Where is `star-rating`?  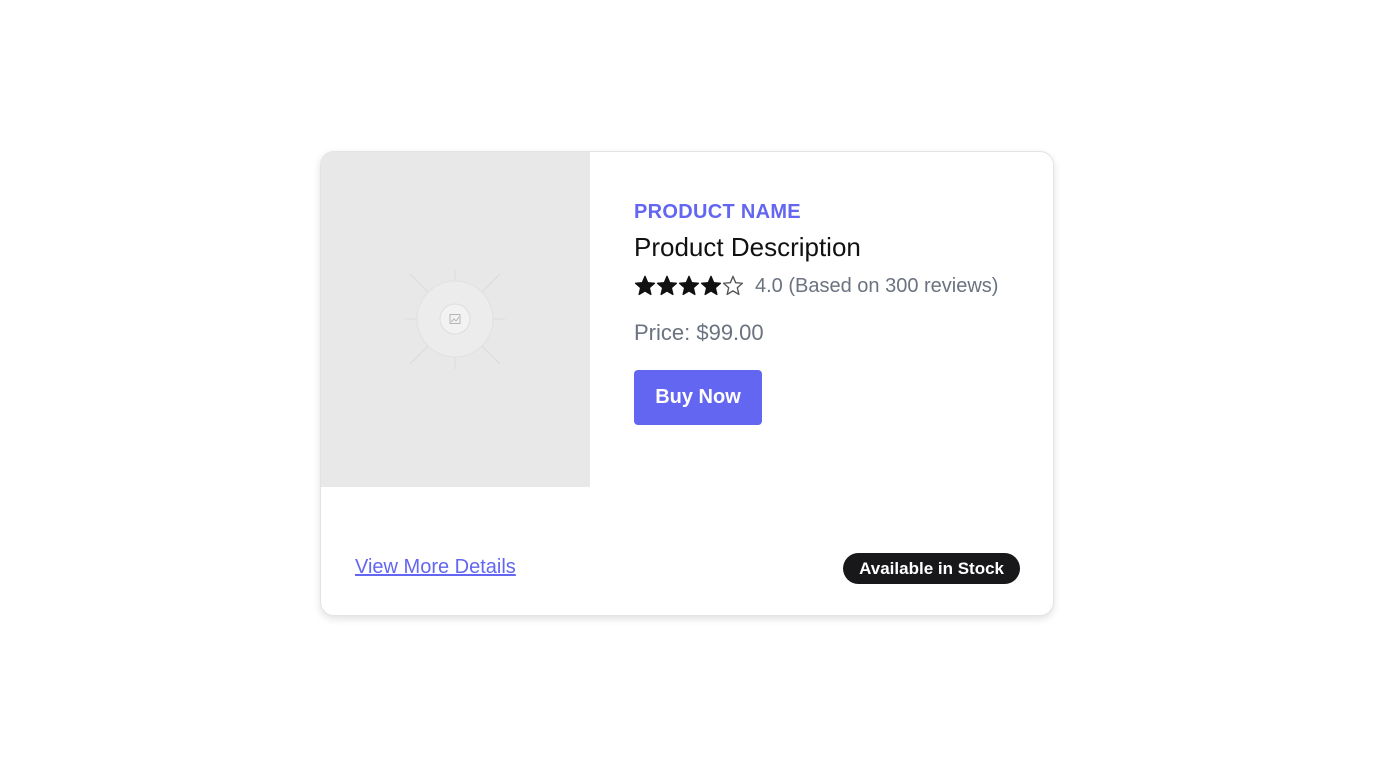
star-rating is located at coordinates (689, 286).